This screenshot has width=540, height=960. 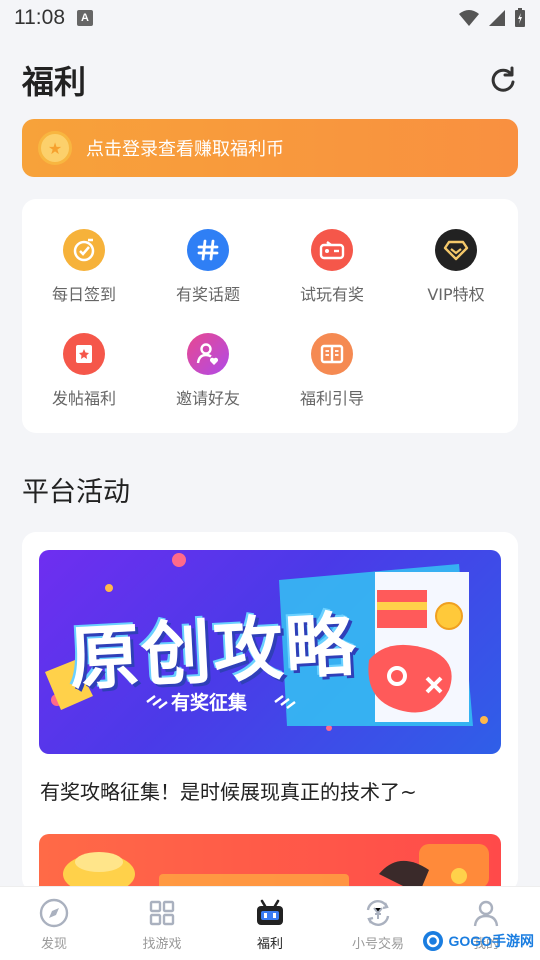 What do you see at coordinates (456, 294) in the screenshot?
I see `grid-item-label: VIP特权` at bounding box center [456, 294].